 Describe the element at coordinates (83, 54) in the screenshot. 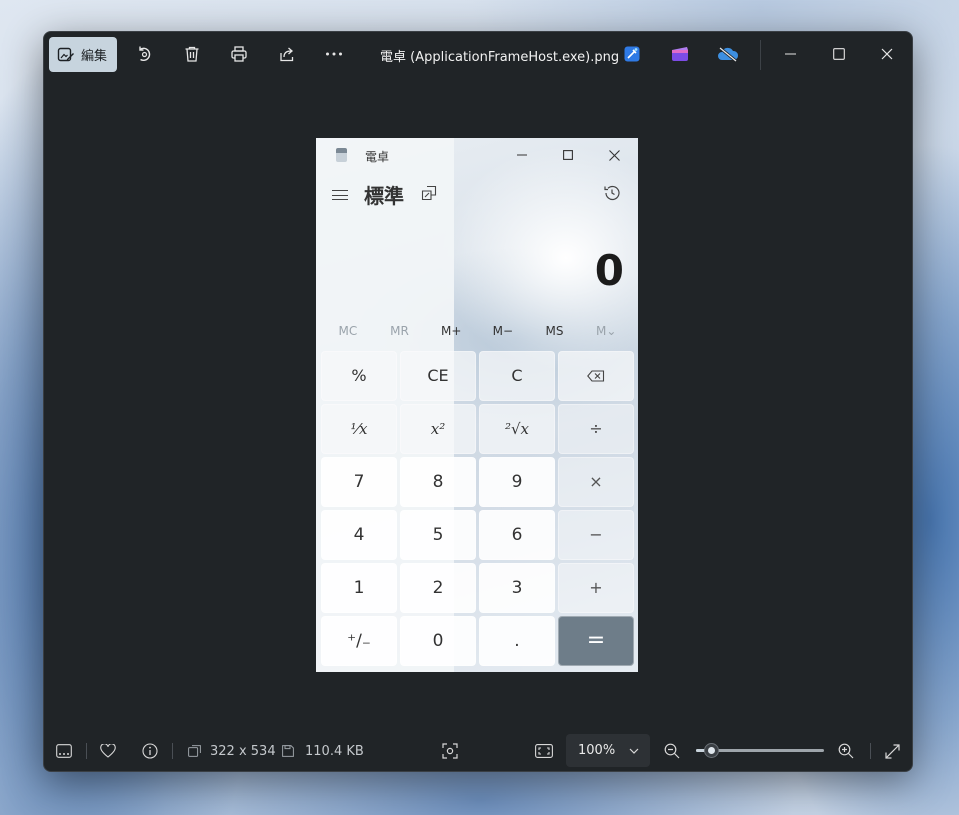

I see `edit-button: 編集` at that location.